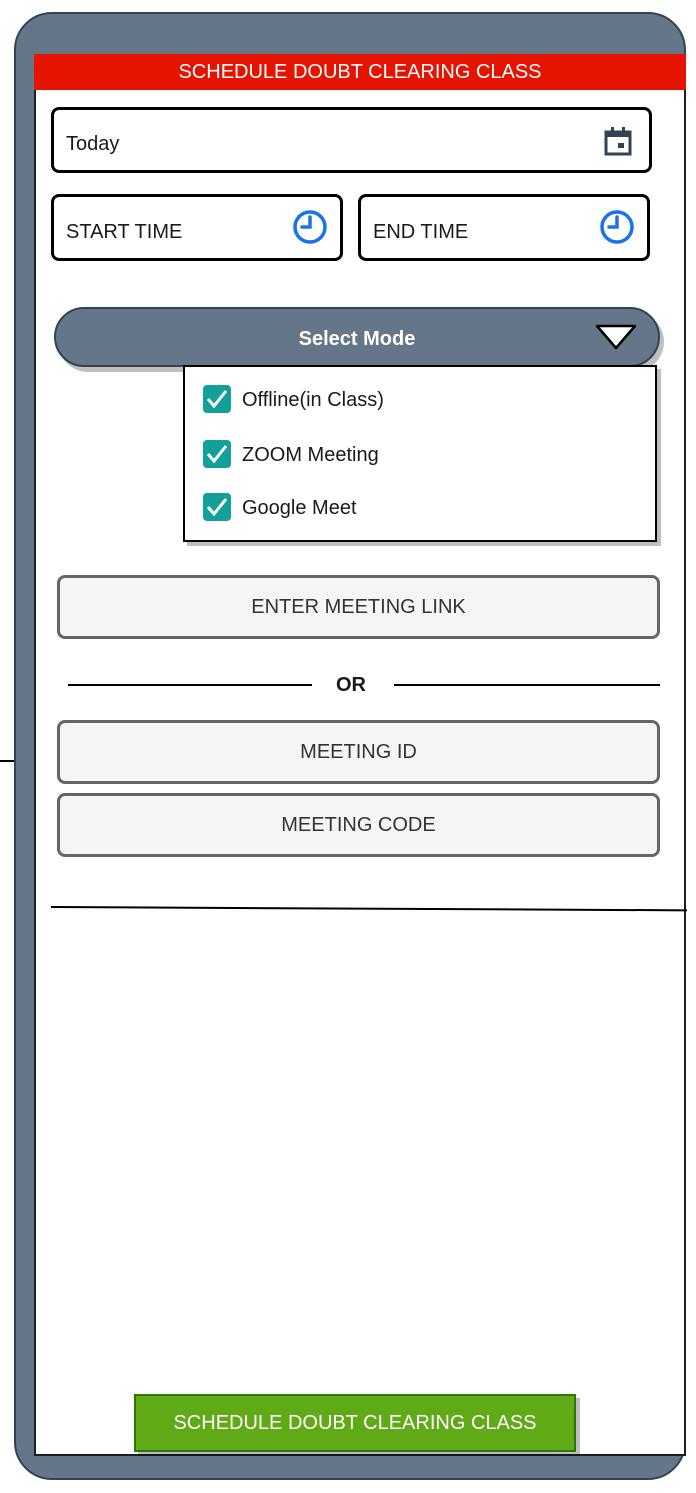 This screenshot has height=1493, width=696. I want to click on end-time-label: END TIME, so click(421, 232).